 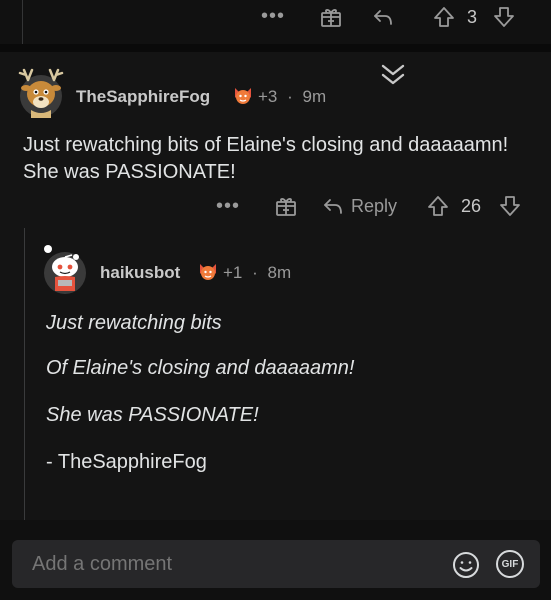 What do you see at coordinates (374, 206) in the screenshot?
I see `reply-button: Reply` at bounding box center [374, 206].